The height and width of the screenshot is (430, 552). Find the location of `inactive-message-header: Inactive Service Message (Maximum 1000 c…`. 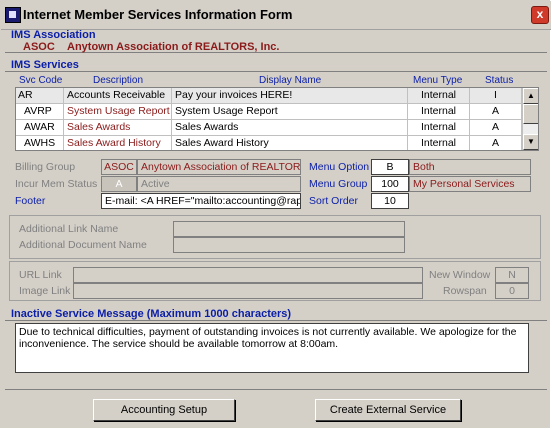

inactive-message-header: Inactive Service Message (Maximum 1000 c… is located at coordinates (151, 314).